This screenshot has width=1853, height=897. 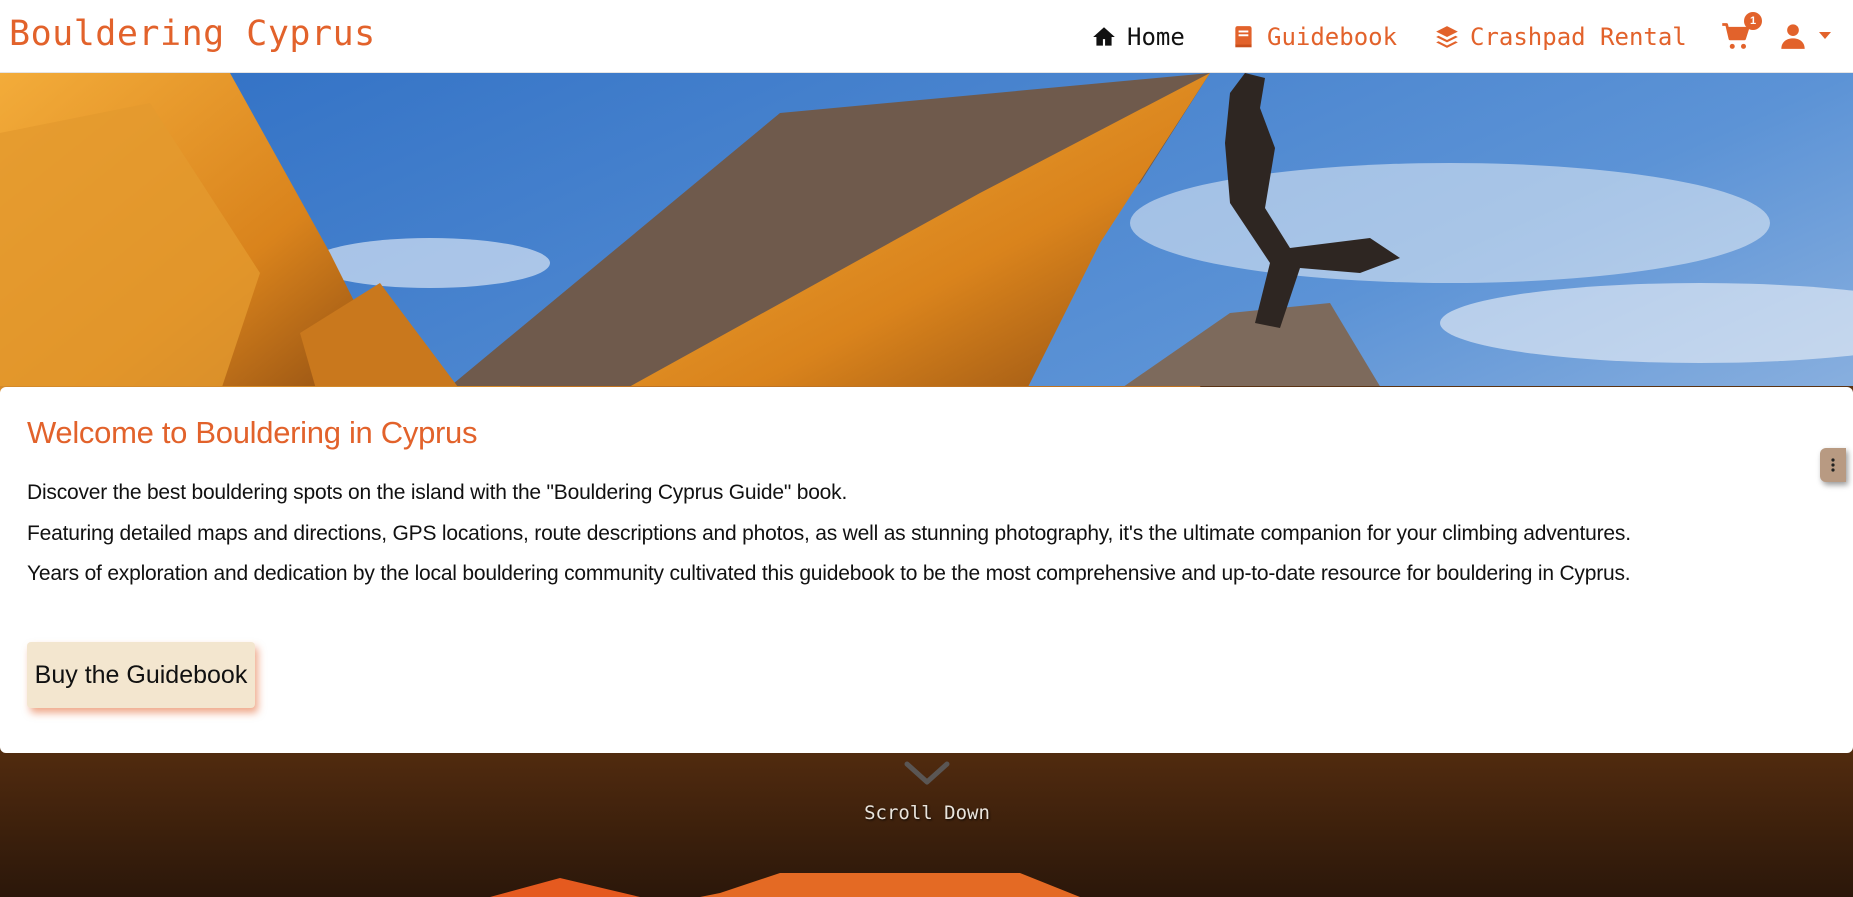 I want to click on vertical-dots-icon, so click(x=1833, y=465).